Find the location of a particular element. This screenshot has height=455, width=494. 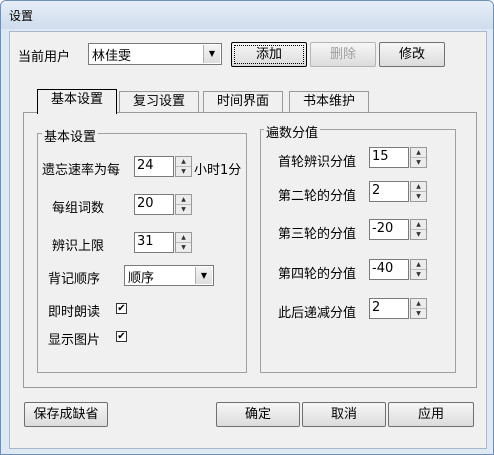

ok-button: 确定 is located at coordinates (258, 414).